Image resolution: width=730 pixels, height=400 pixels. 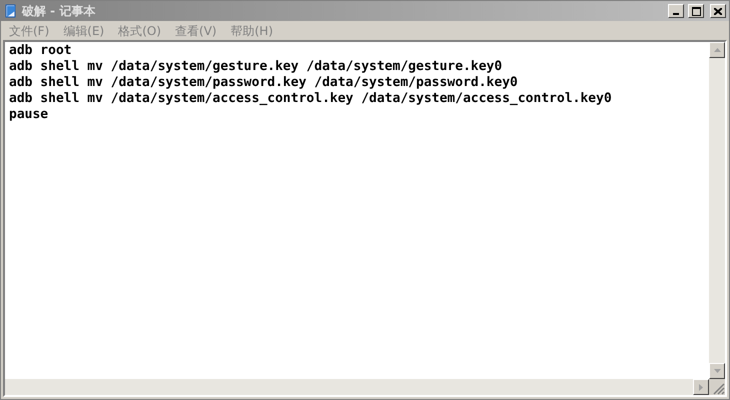 What do you see at coordinates (140, 31) in the screenshot?
I see `menu-item: 格式(O)` at bounding box center [140, 31].